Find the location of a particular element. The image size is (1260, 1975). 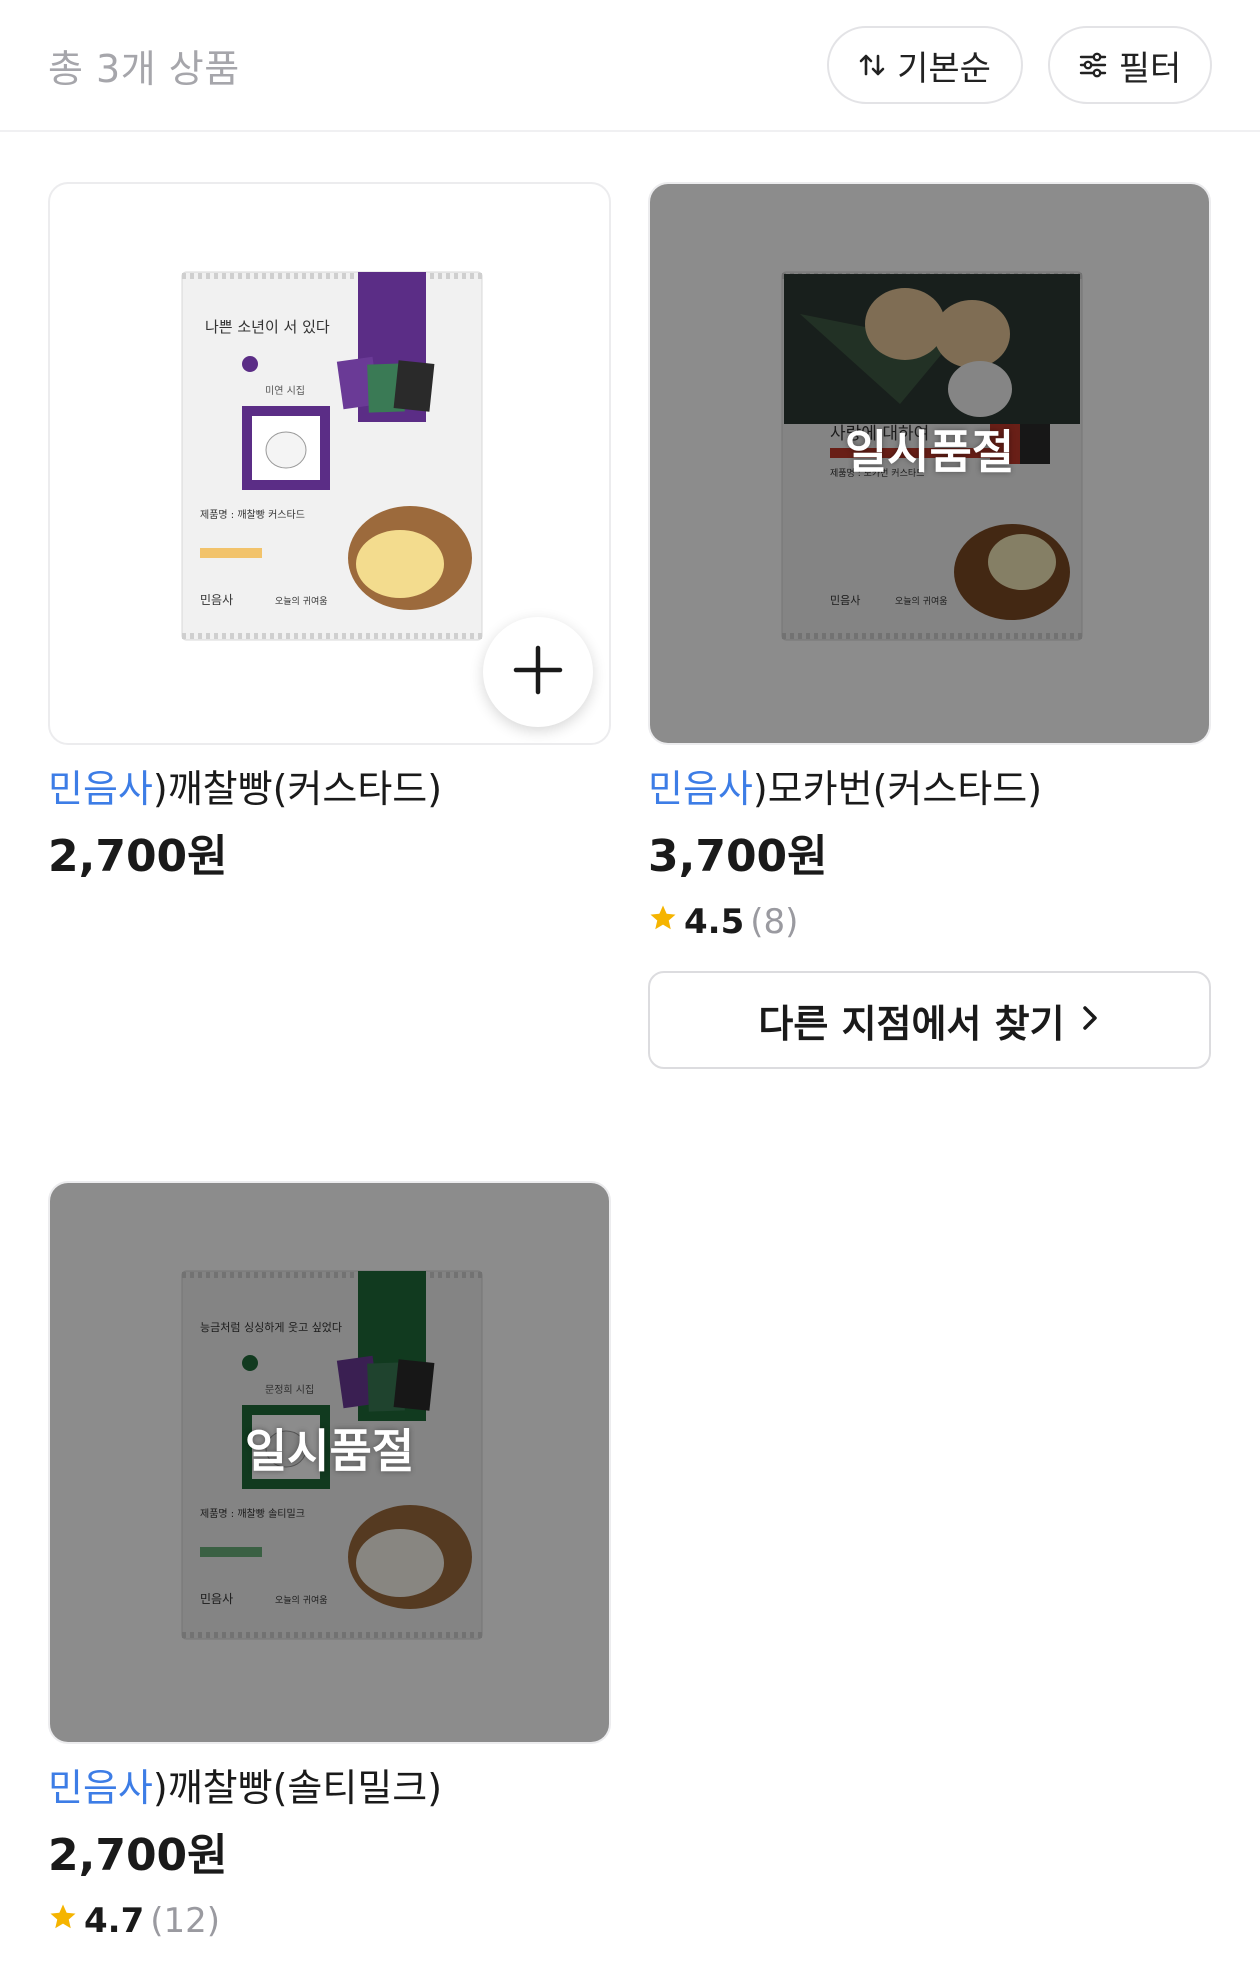

rating-score: 4.7 is located at coordinates (114, 1921).